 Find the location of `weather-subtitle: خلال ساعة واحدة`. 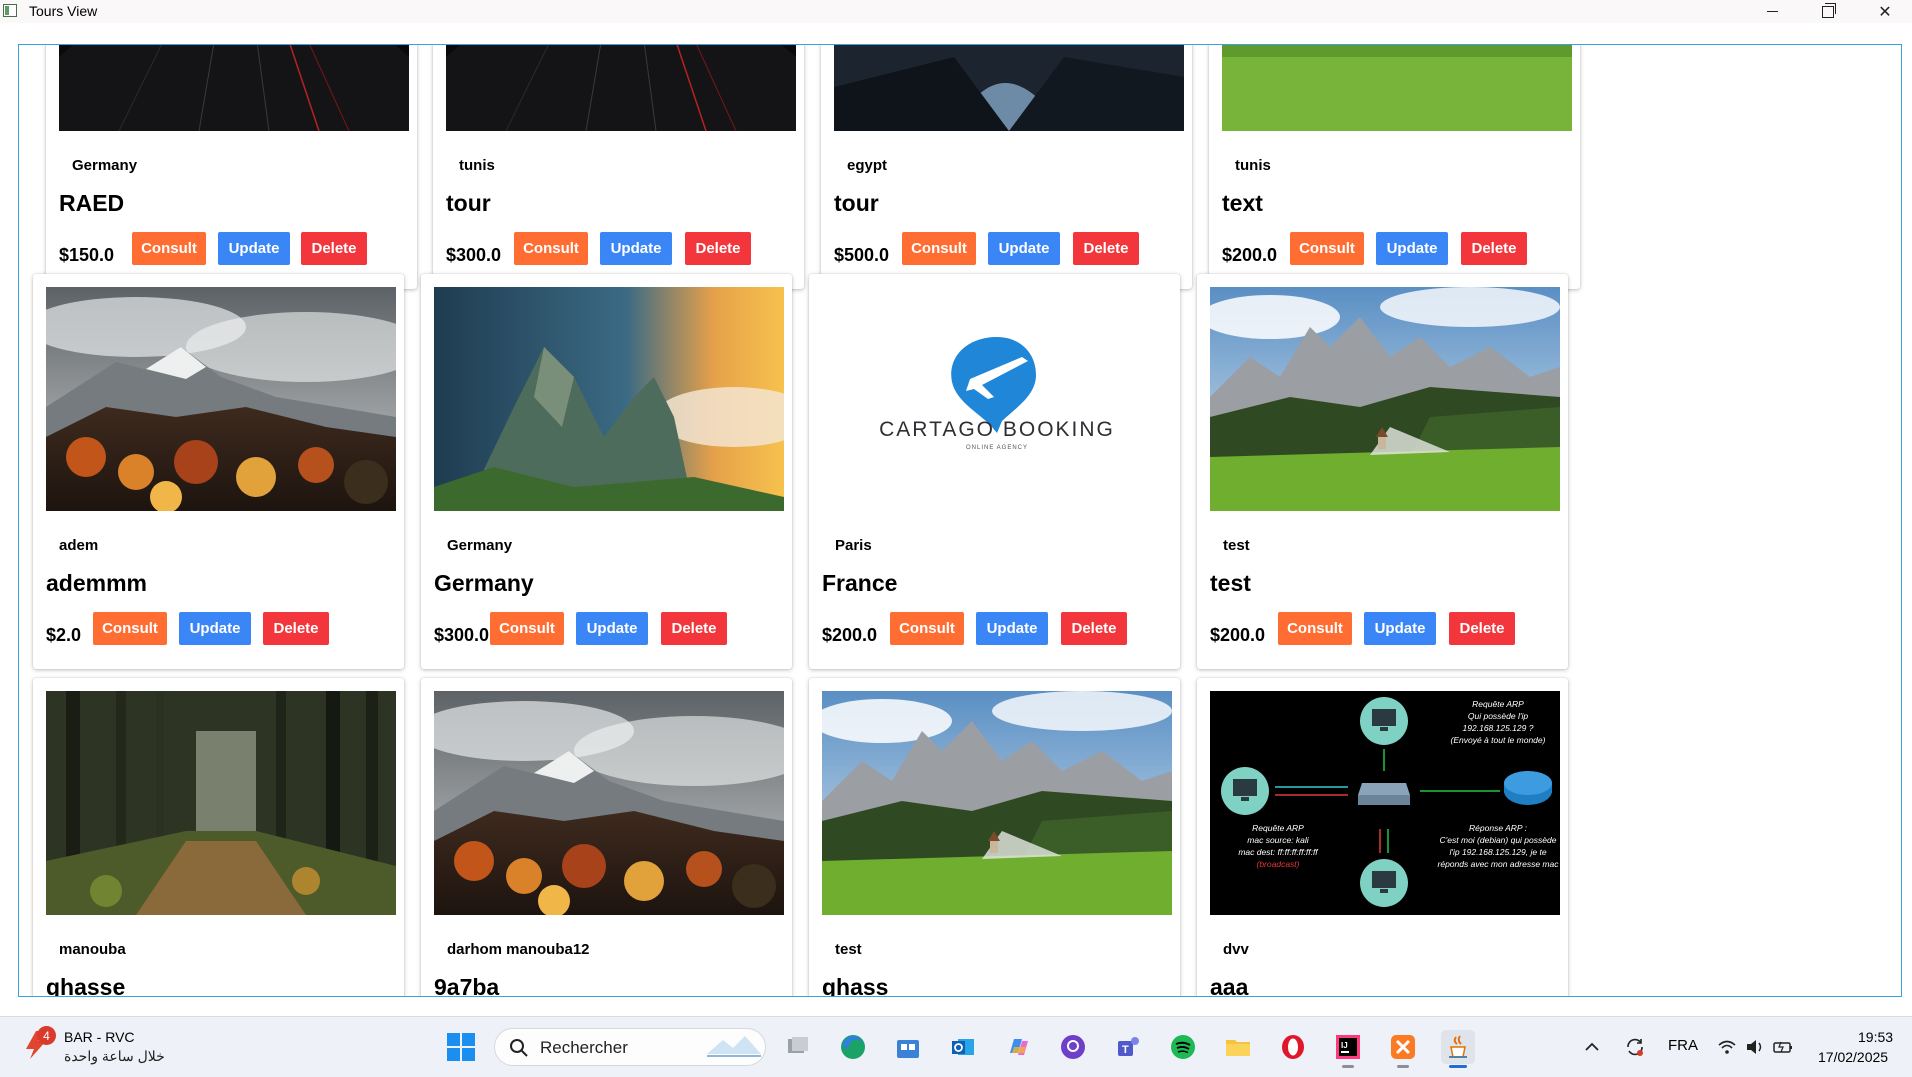

weather-subtitle: خلال ساعة واحدة is located at coordinates (114, 1056).